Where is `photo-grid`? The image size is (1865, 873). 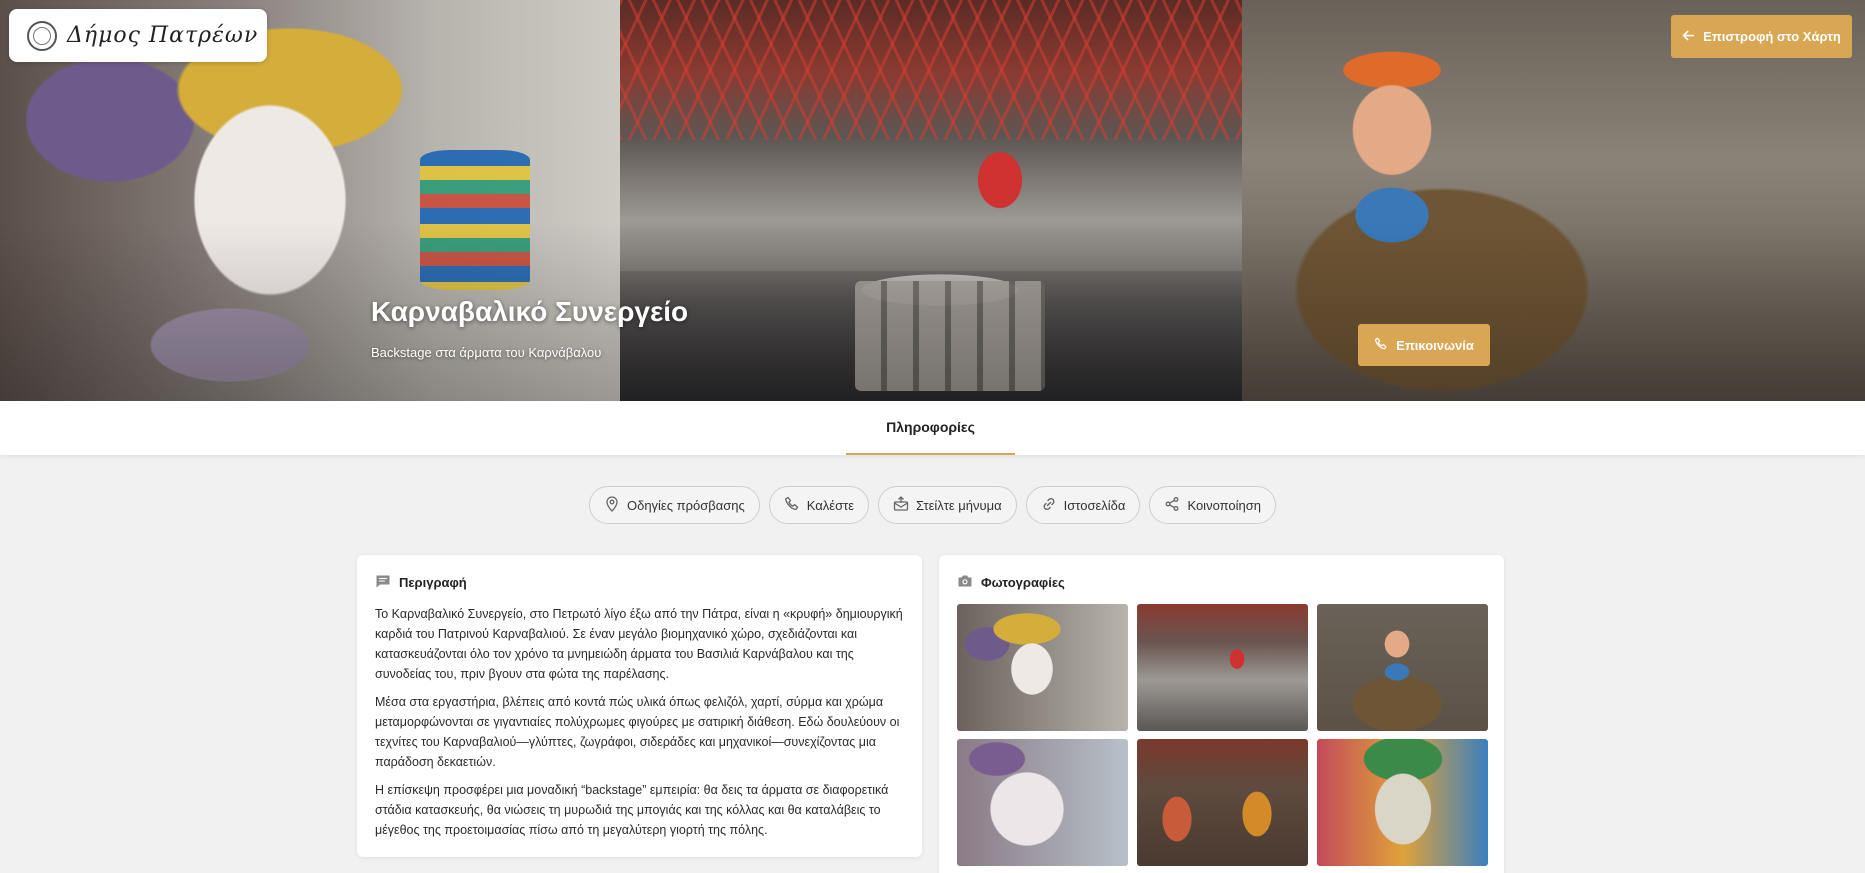
photo-grid is located at coordinates (1222, 735).